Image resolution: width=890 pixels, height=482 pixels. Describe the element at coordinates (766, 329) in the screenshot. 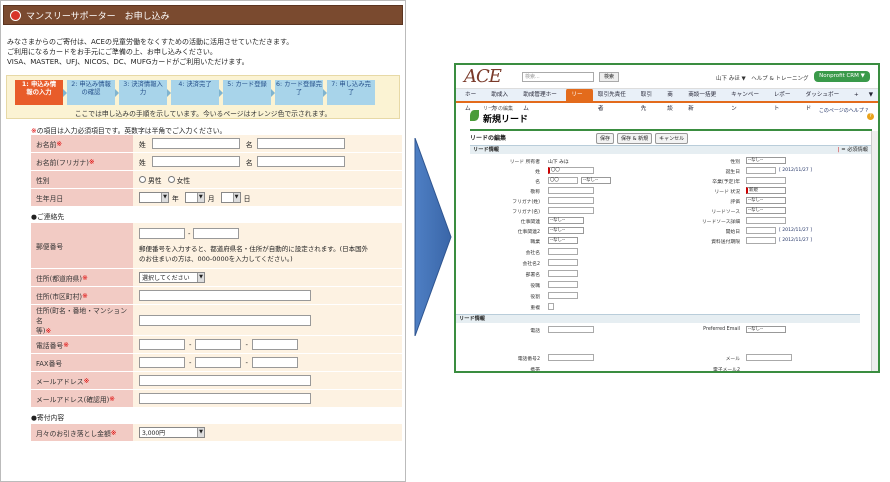

I see `preferred-email-select: --なし--` at that location.